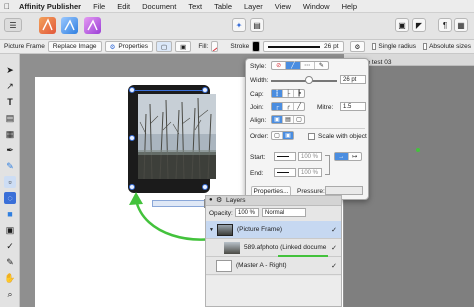 This screenshot has width=474, height=307. What do you see at coordinates (10, 278) in the screenshot?
I see `hand-tool-icon: ✋` at bounding box center [10, 278].